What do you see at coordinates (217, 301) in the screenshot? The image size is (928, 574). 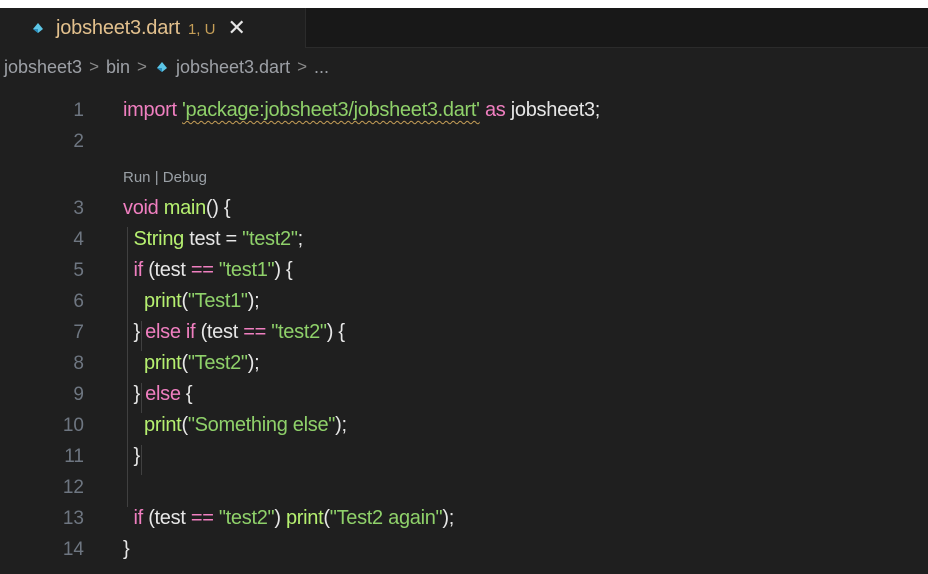 I see `code-token: "Test1"` at bounding box center [217, 301].